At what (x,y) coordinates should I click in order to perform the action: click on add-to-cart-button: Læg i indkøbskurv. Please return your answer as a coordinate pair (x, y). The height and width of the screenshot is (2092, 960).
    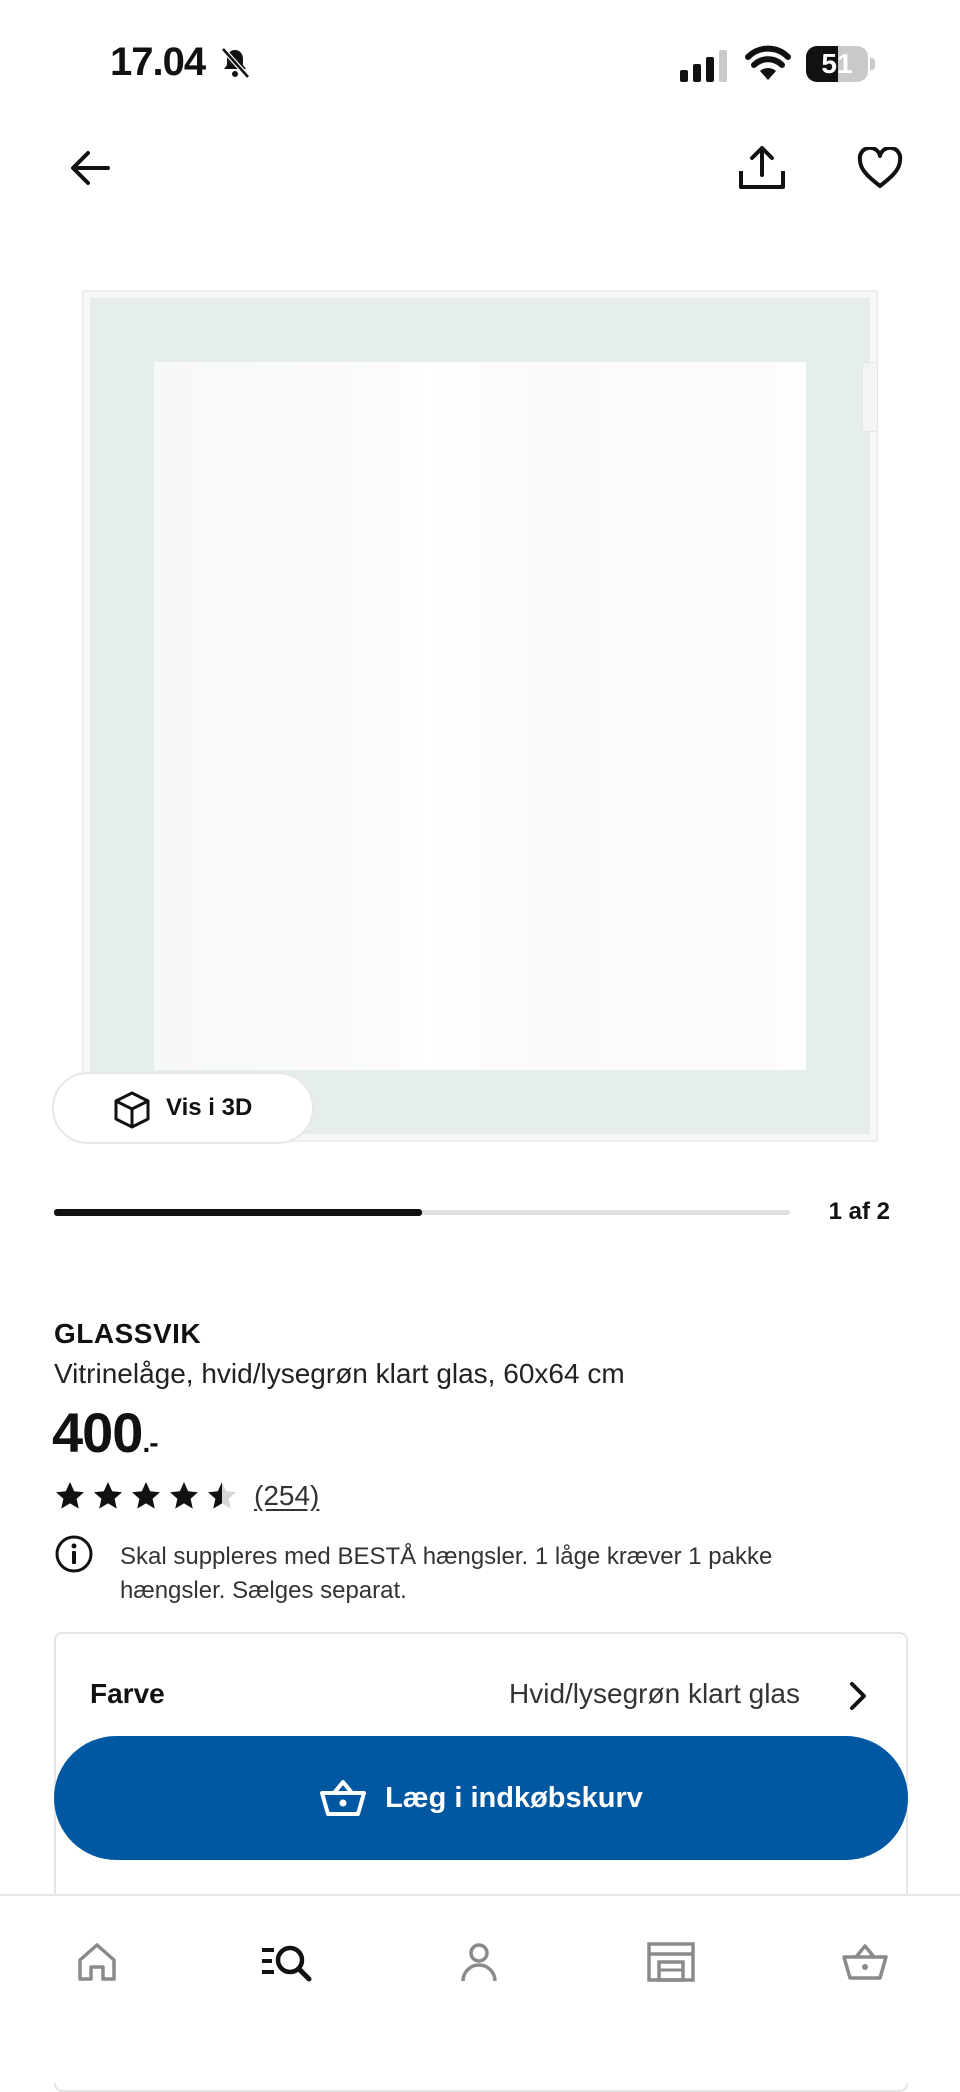
    Looking at the image, I should click on (481, 1798).